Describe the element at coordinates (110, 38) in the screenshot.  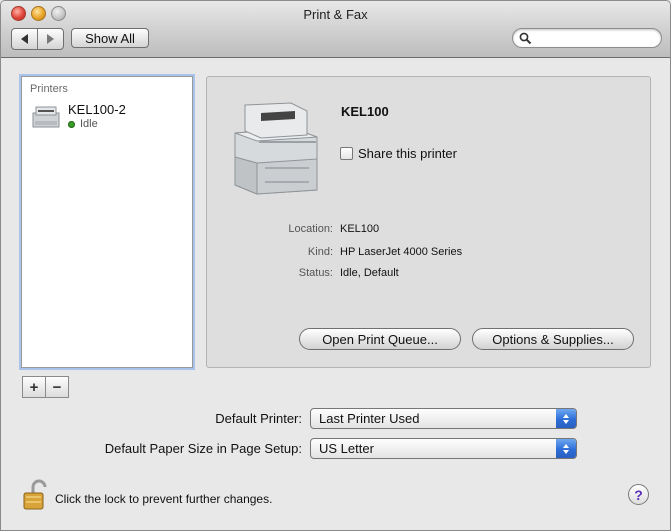
I see `show-all-button: Show All` at that location.